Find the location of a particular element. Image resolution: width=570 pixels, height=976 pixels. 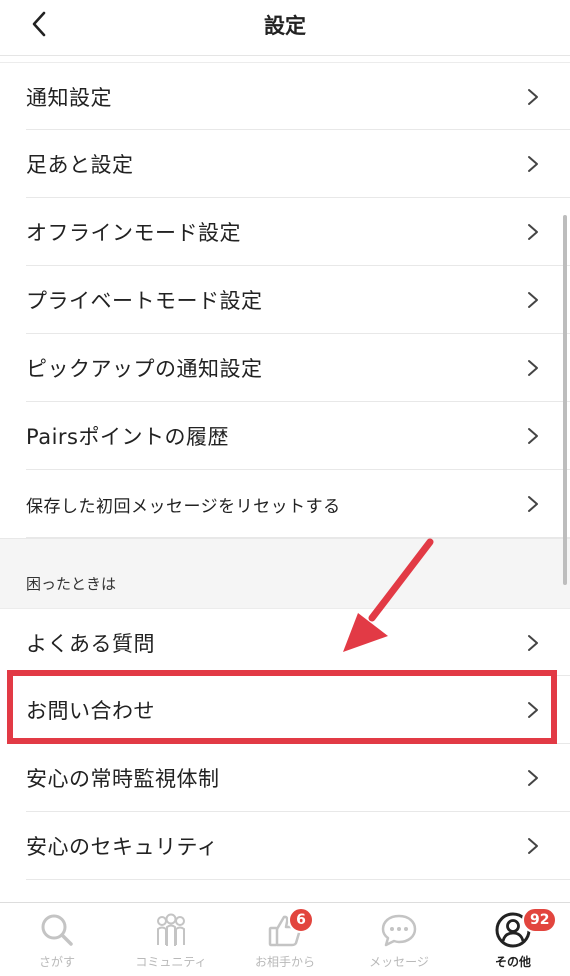

settings-item-notification: 通知設定 is located at coordinates (285, 96).